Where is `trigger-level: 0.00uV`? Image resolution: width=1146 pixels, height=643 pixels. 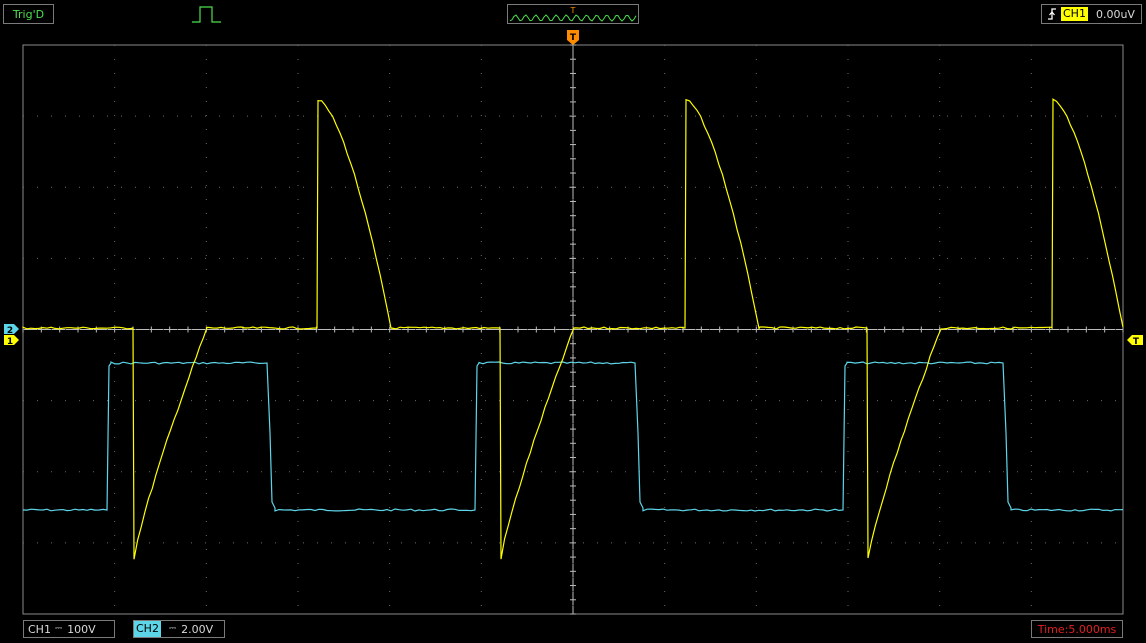
trigger-level: 0.00uV is located at coordinates (1115, 14).